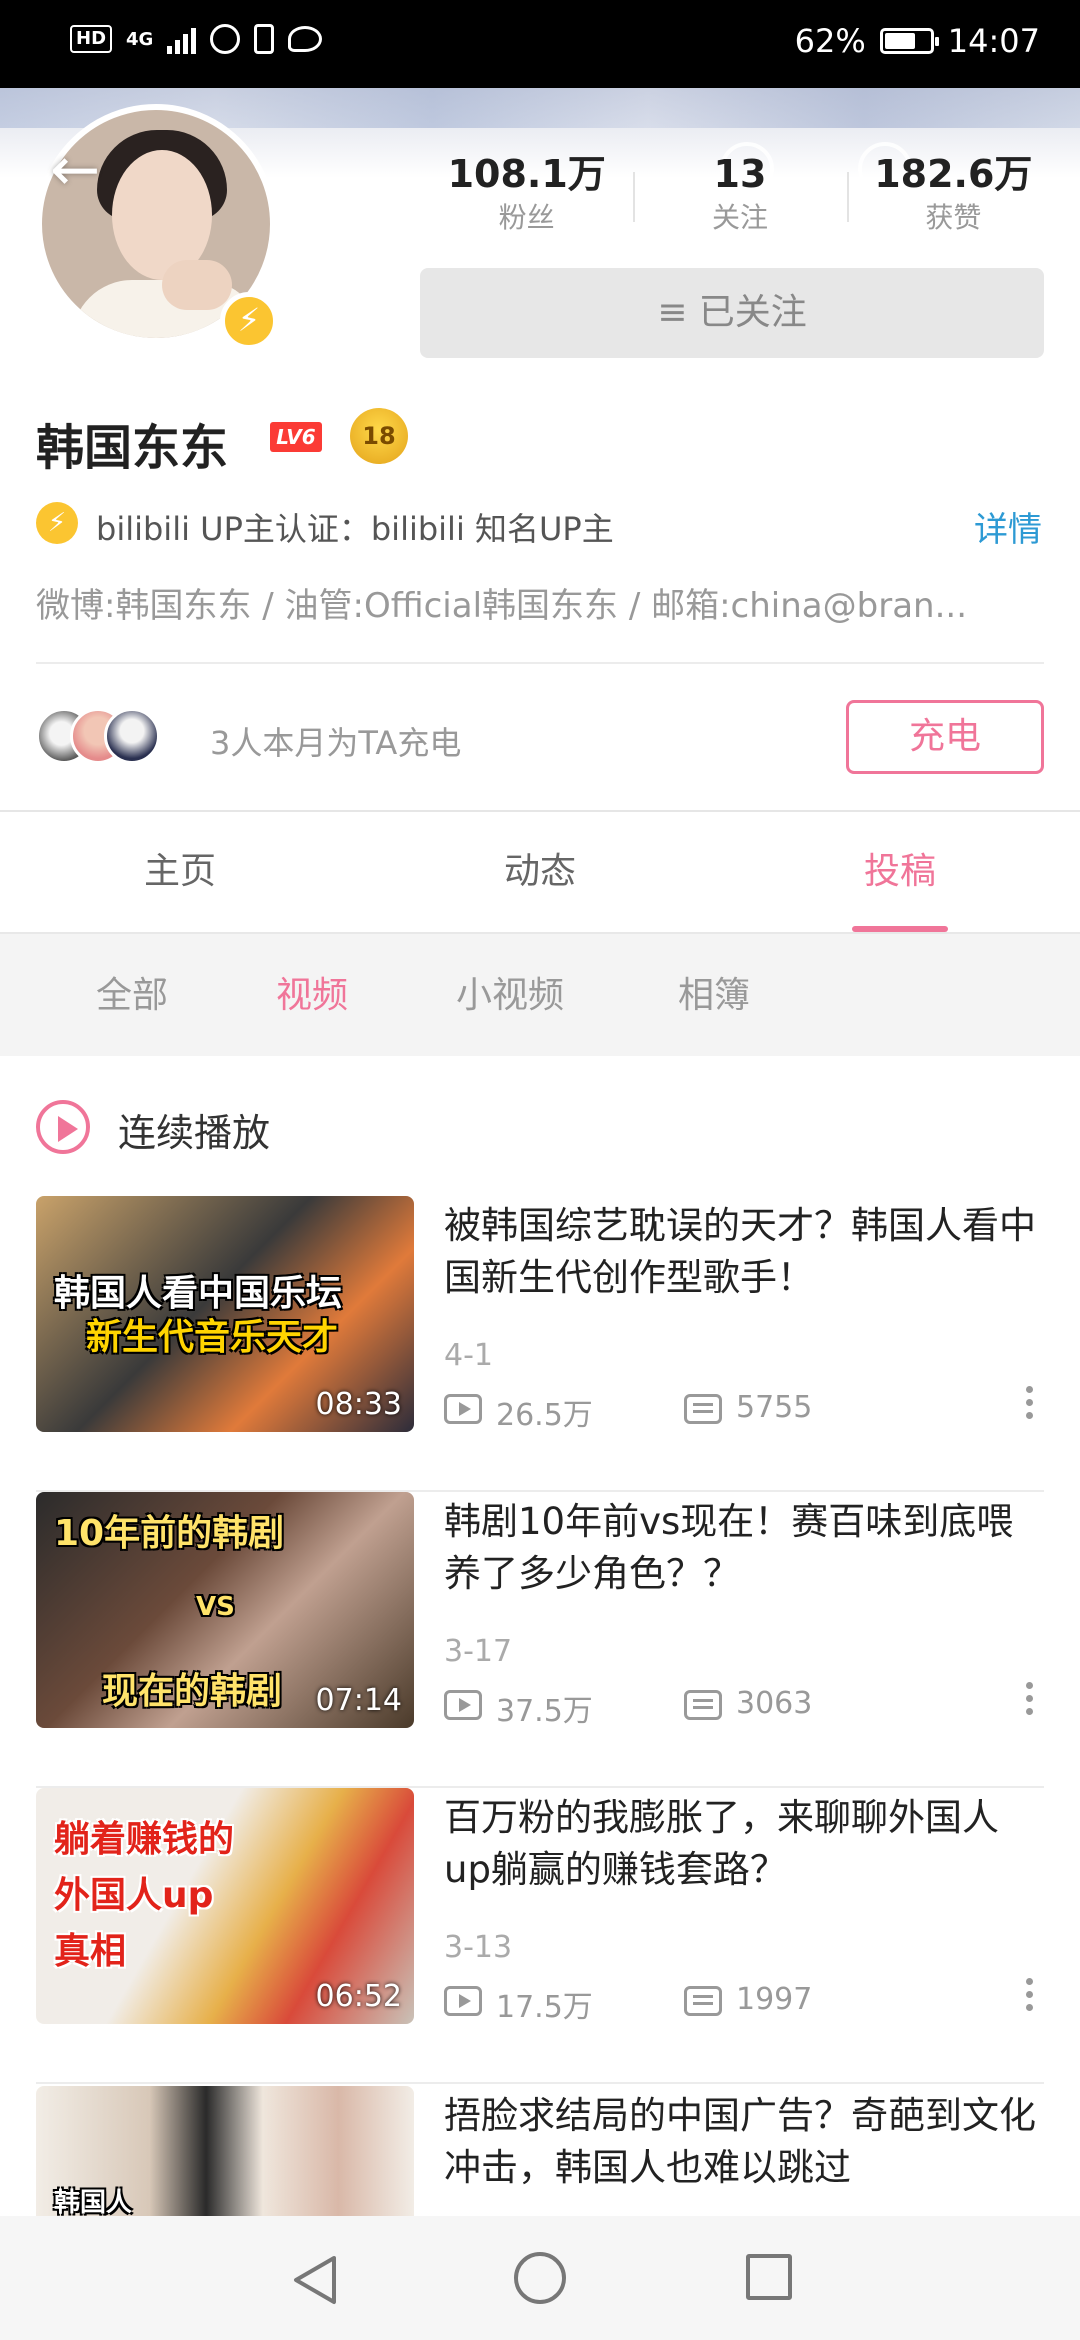 This screenshot has width=1080, height=2340. What do you see at coordinates (63, 1127) in the screenshot?
I see `play-icon` at bounding box center [63, 1127].